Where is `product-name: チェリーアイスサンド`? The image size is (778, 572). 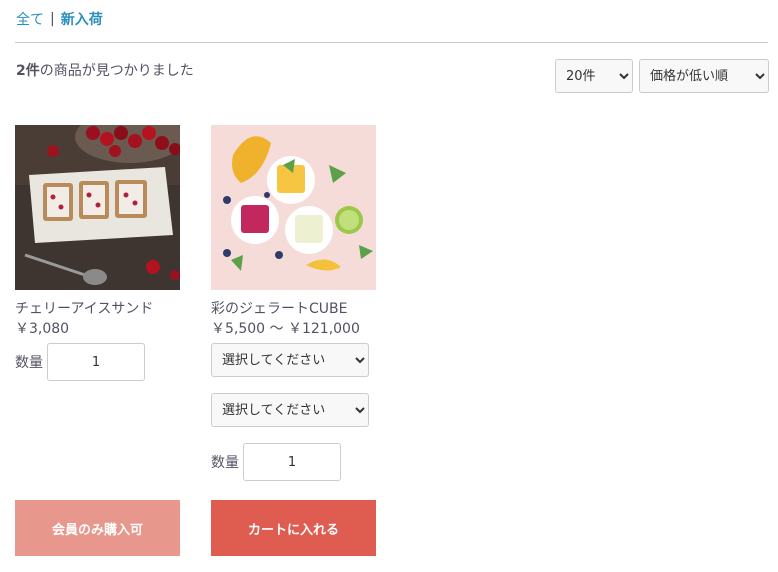 product-name: チェリーアイスサンド is located at coordinates (97, 309).